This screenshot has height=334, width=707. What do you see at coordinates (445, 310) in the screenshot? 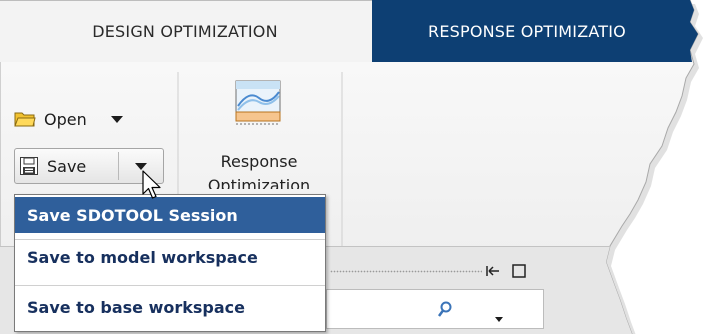
I see `search-icon` at bounding box center [445, 310].